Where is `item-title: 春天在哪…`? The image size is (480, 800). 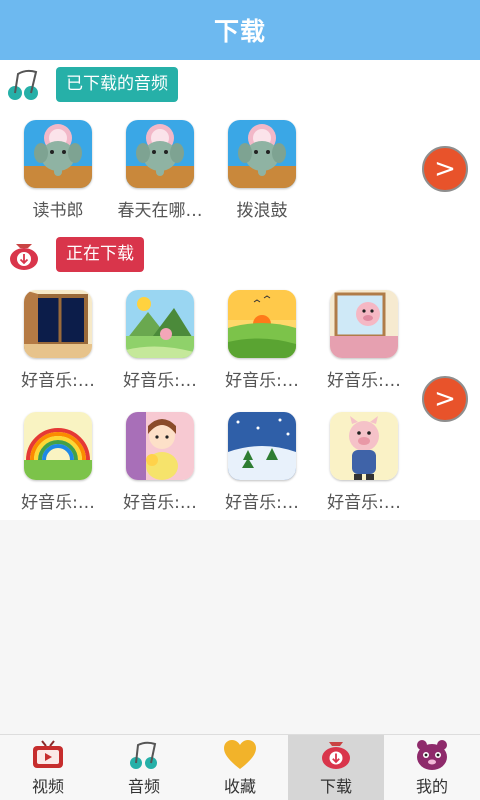 item-title: 春天在哪… is located at coordinates (160, 211).